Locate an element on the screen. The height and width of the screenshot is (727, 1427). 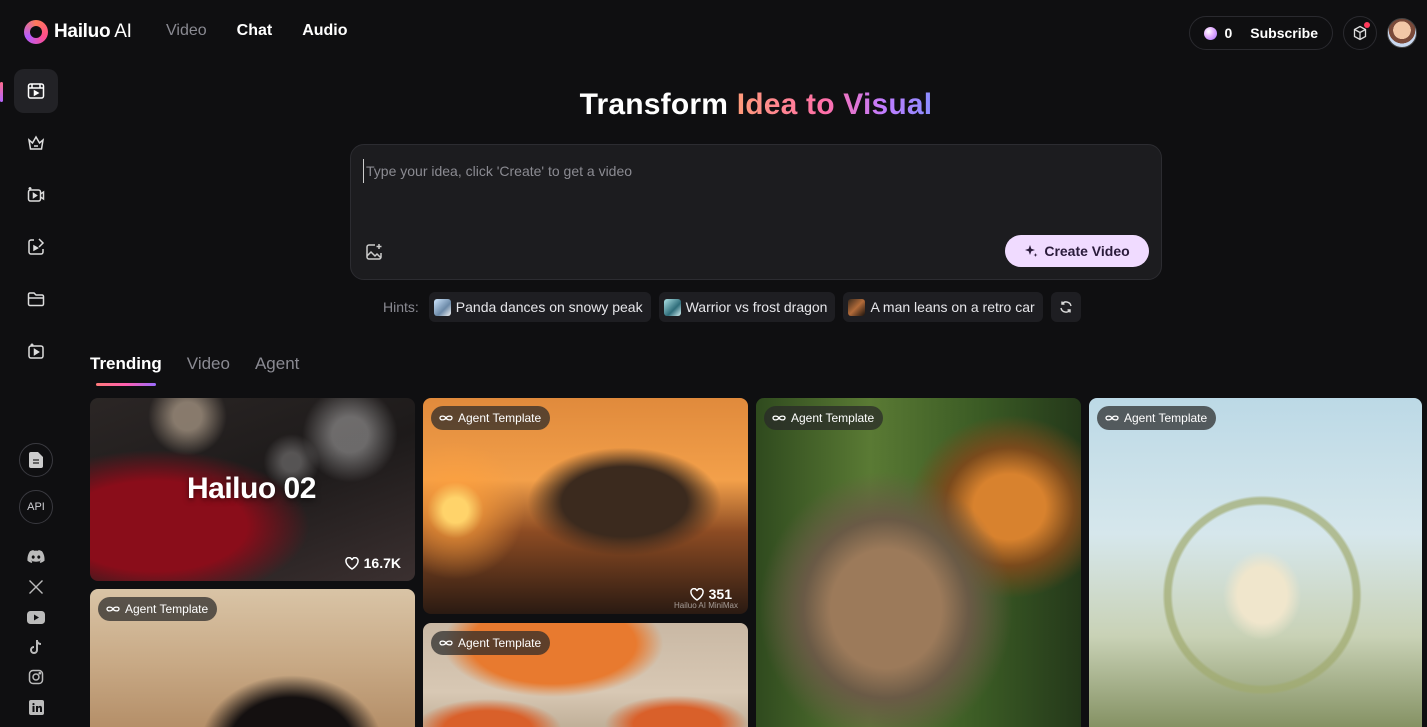
sidebar: API is located at coordinates (36, 395).